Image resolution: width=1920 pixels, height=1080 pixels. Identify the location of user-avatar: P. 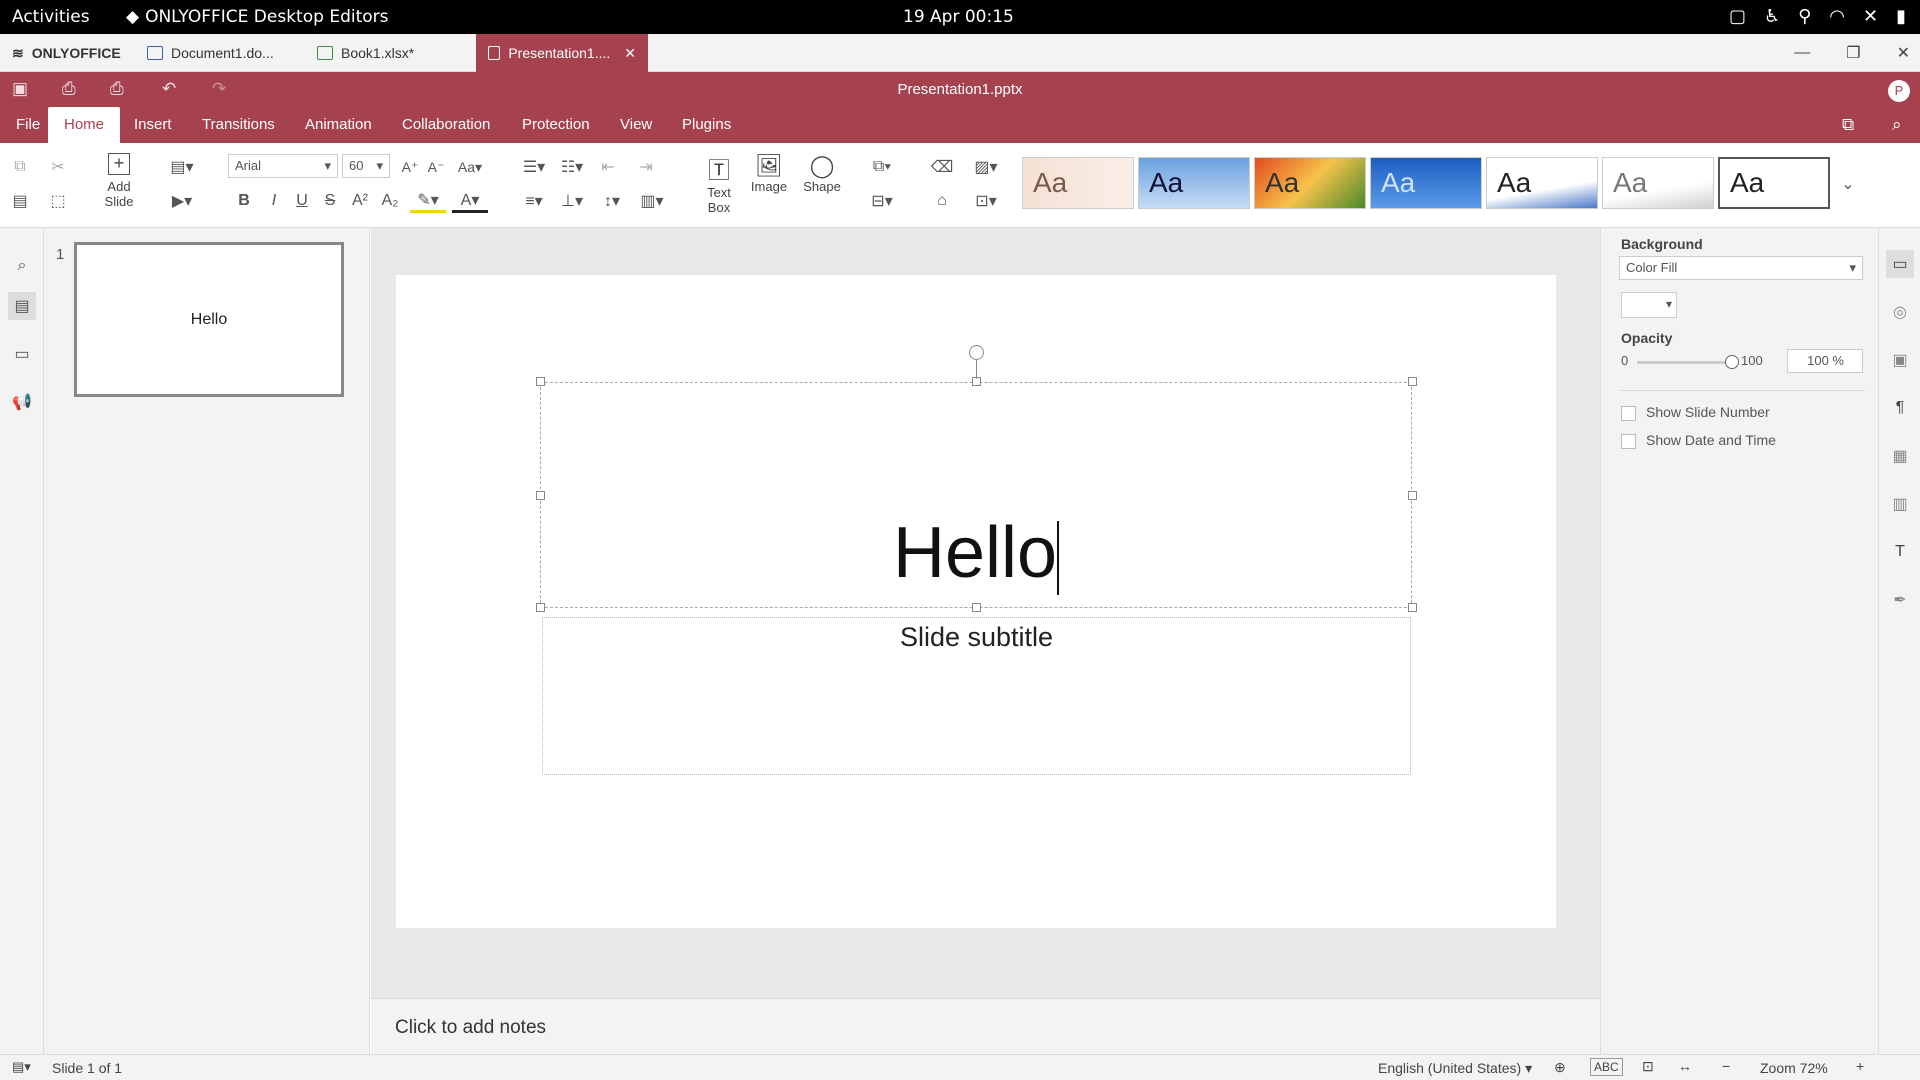
(1899, 91).